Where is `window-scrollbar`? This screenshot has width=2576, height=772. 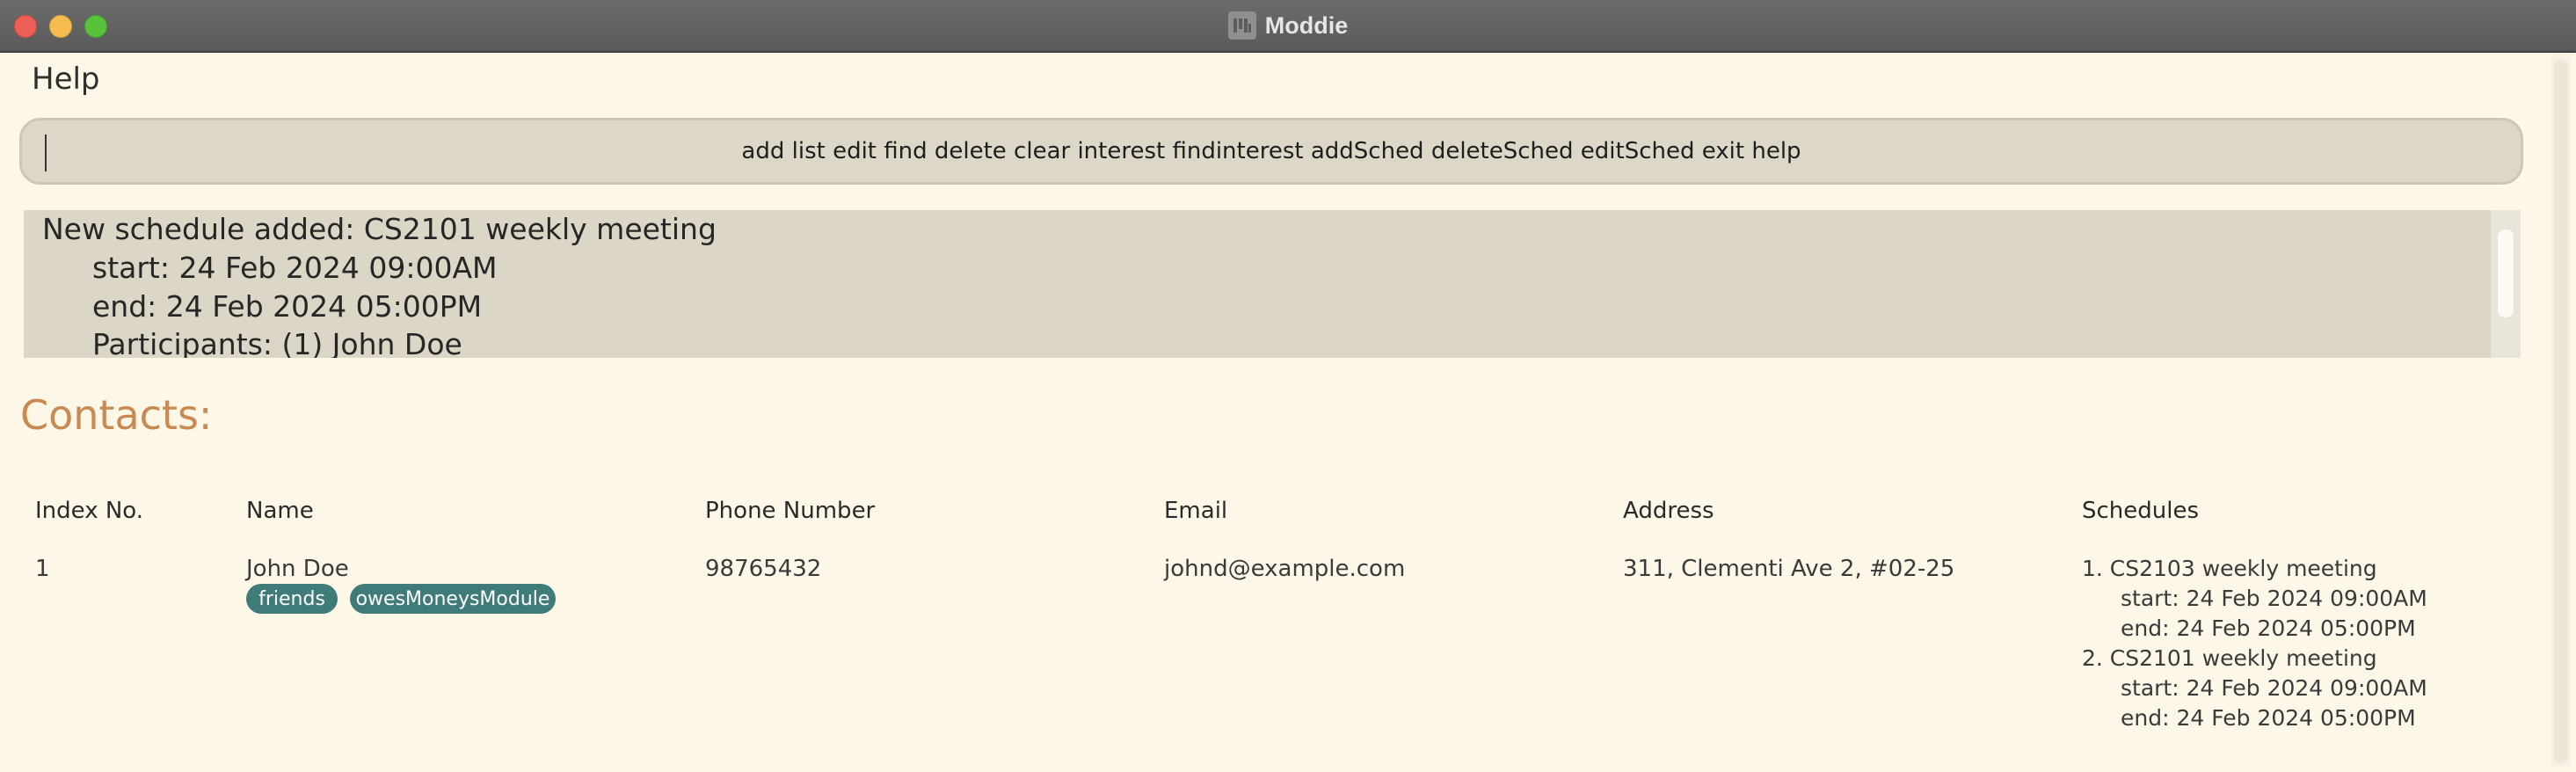
window-scrollbar is located at coordinates (2561, 411).